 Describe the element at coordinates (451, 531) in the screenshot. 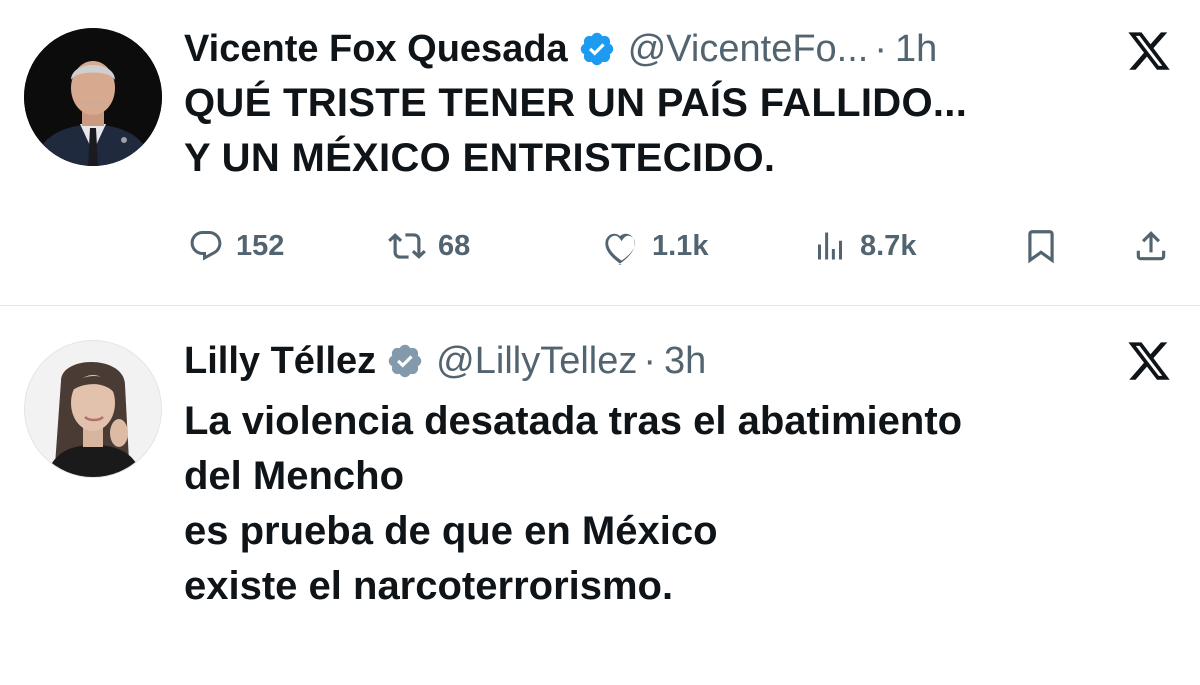

I see `tweet-text-line: es prueba de que en México` at that location.